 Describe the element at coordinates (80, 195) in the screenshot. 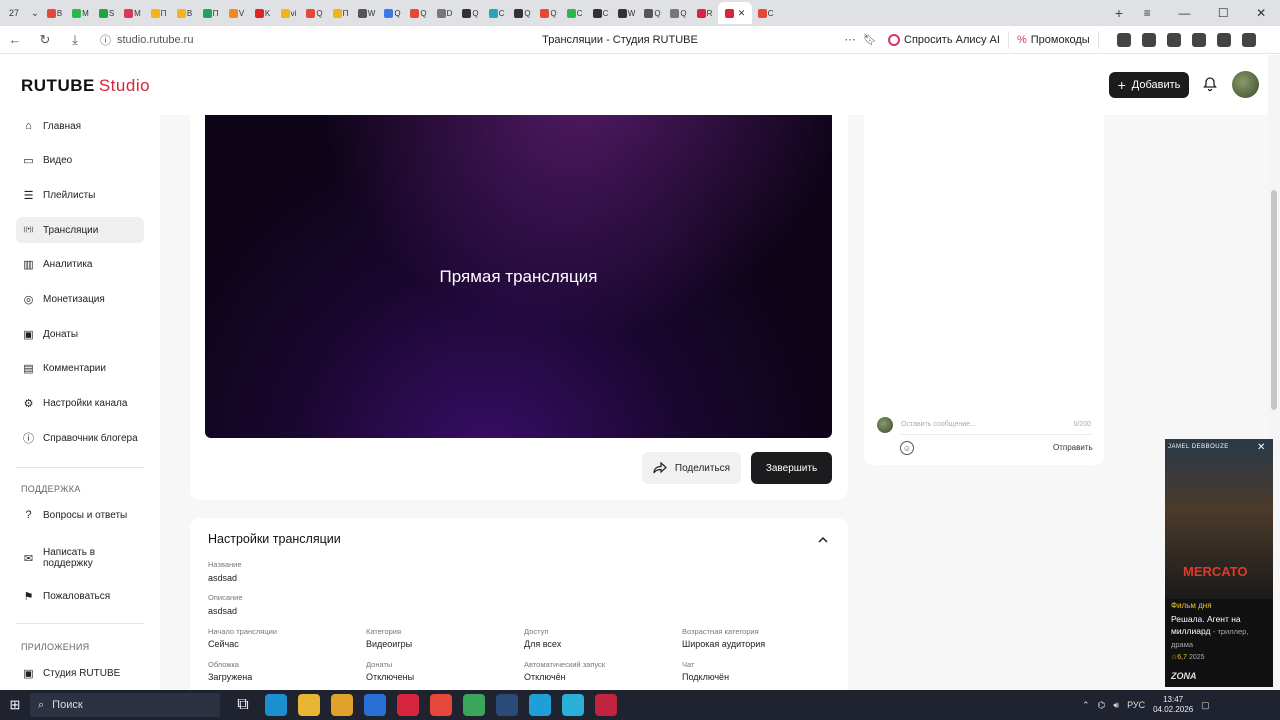

I see `sidebar-item: ☰ Плейлисты` at that location.